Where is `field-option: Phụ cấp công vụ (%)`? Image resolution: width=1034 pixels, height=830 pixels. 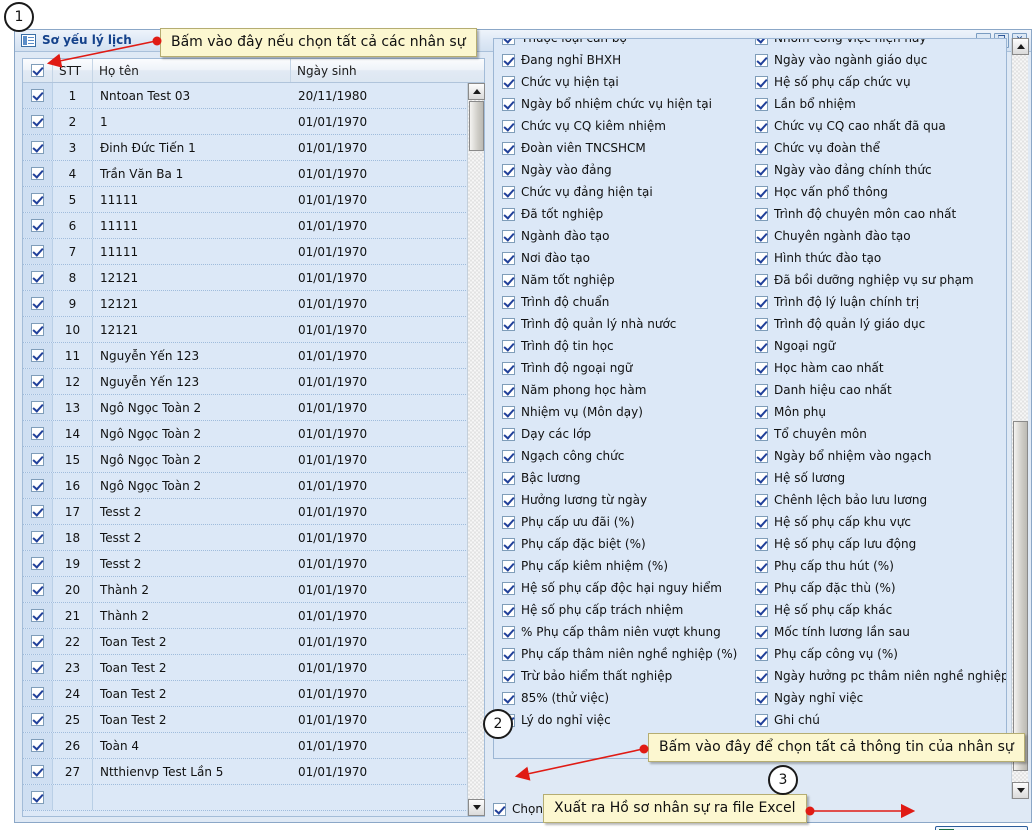 field-option: Phụ cấp công vụ (%) is located at coordinates (873, 654).